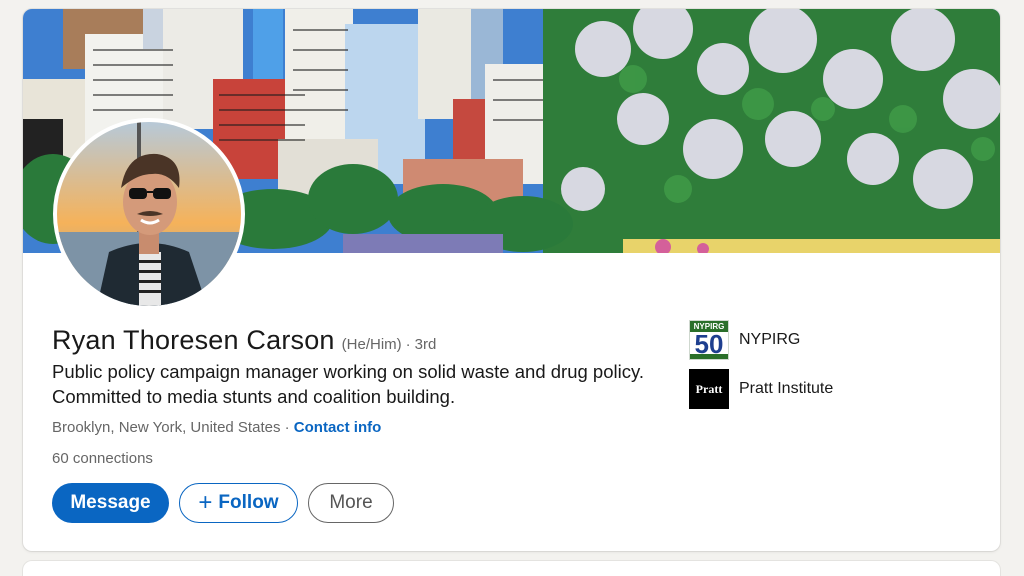 This screenshot has width=1024, height=576. Describe the element at coordinates (511, 568) in the screenshot. I see `next-section-card` at that location.